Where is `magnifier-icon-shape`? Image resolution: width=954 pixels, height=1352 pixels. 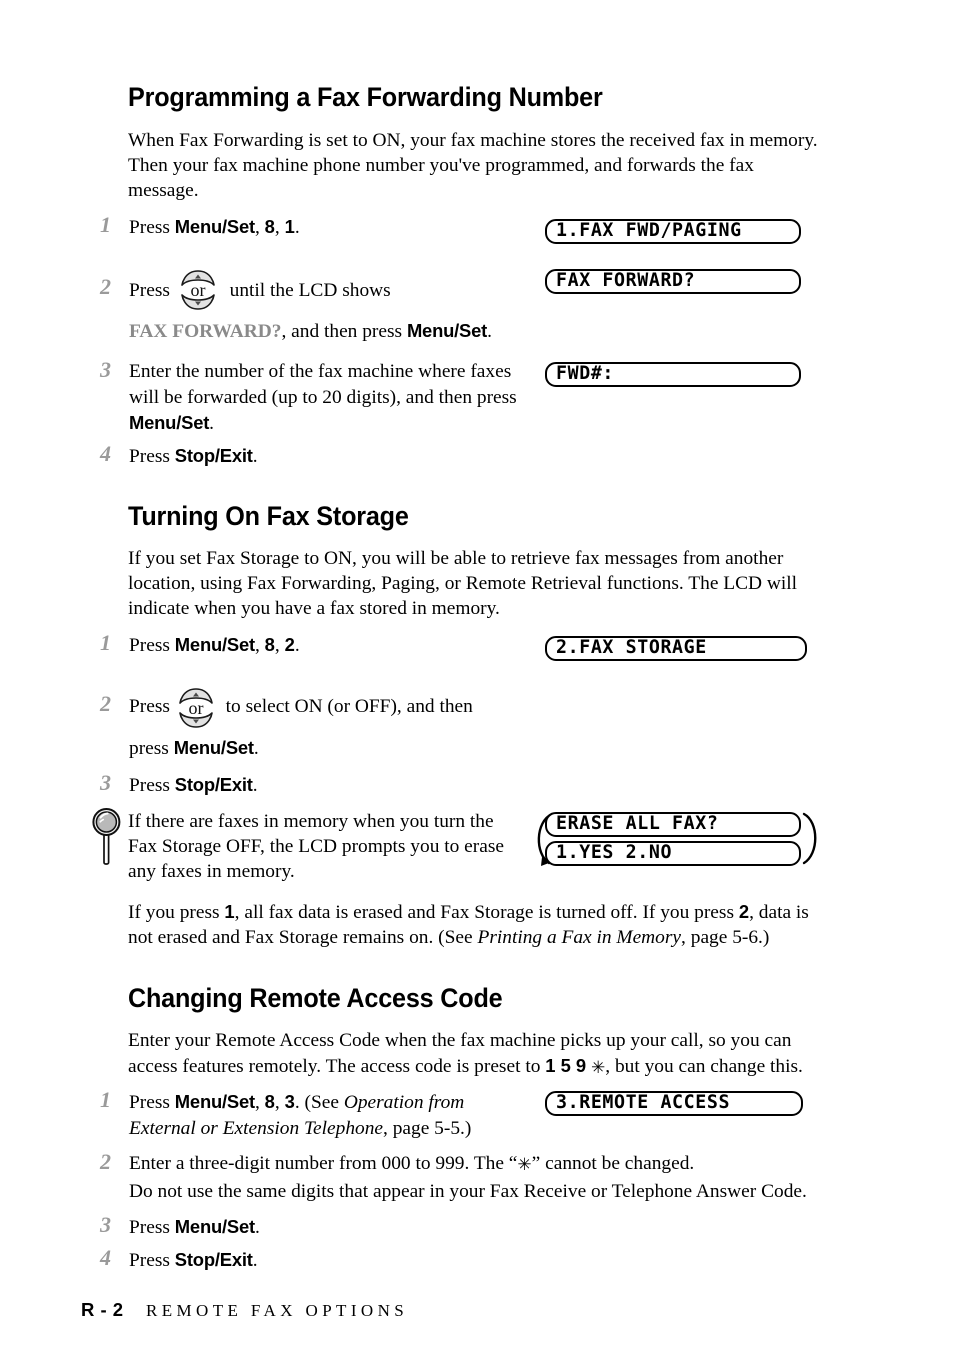
magnifier-icon-shape is located at coordinates (106, 836).